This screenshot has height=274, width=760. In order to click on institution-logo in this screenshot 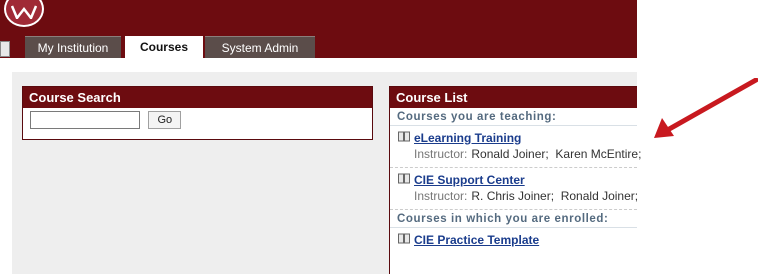, I will do `click(24, 13)`.